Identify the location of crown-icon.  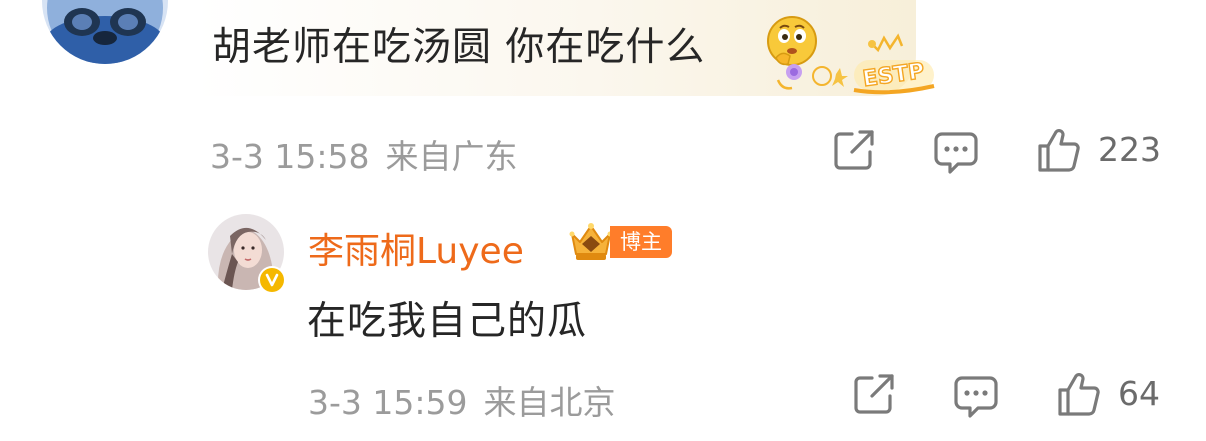
(591, 241).